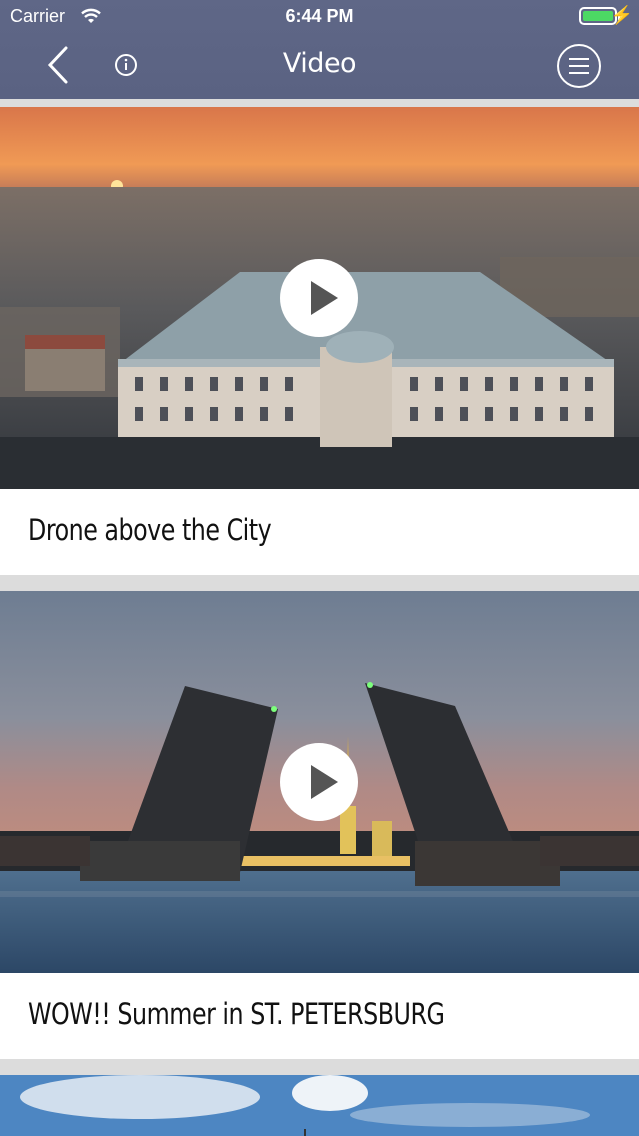 The image size is (639, 1136). I want to click on video-card, so click(319, 1105).